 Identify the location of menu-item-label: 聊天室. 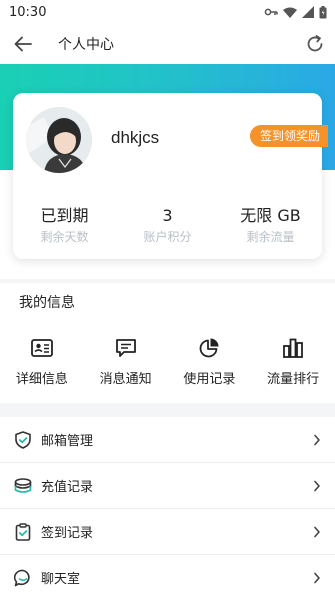
(61, 579).